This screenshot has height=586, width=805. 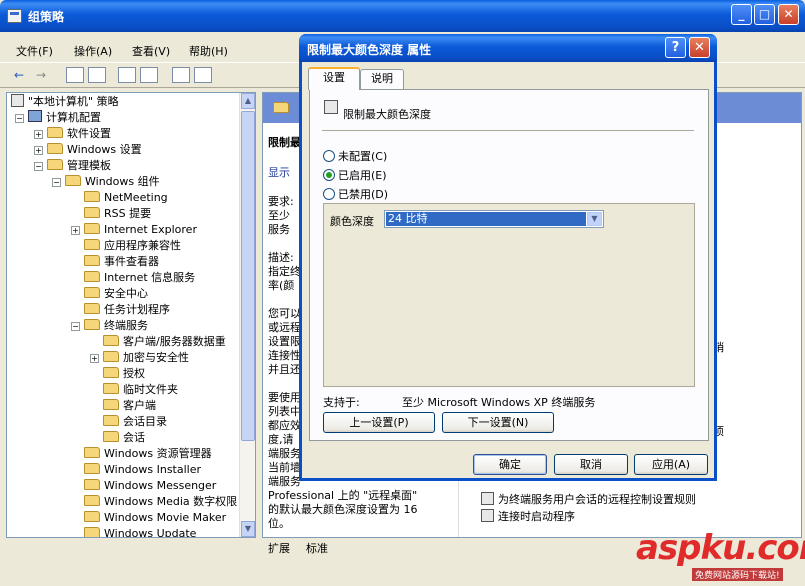 What do you see at coordinates (203, 75) in the screenshot?
I see `extended-view-icon` at bounding box center [203, 75].